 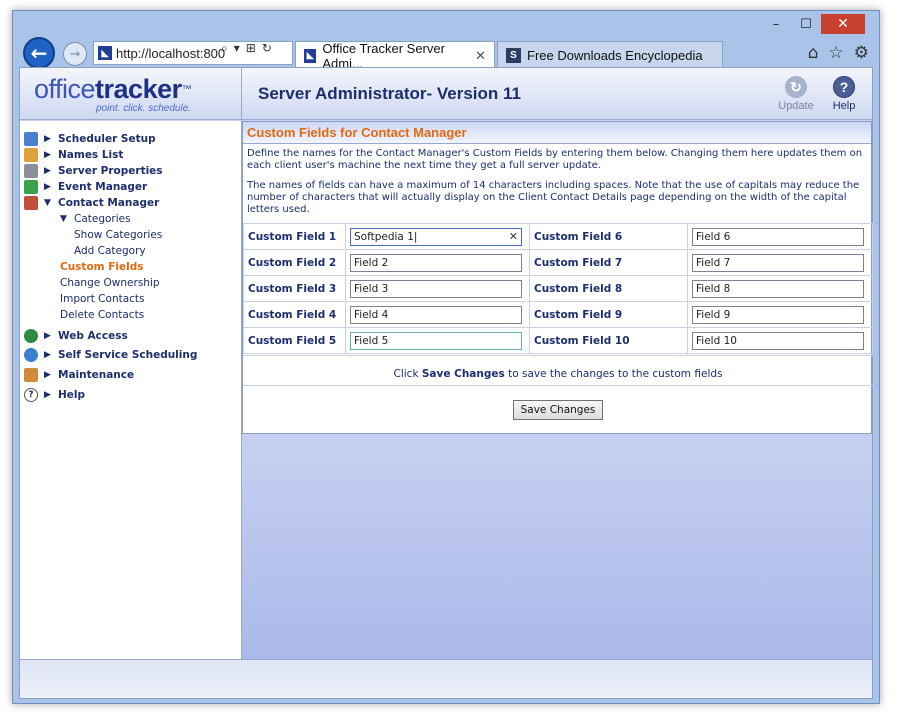 I want to click on softpedia-favicon-icon: S, so click(x=513, y=55).